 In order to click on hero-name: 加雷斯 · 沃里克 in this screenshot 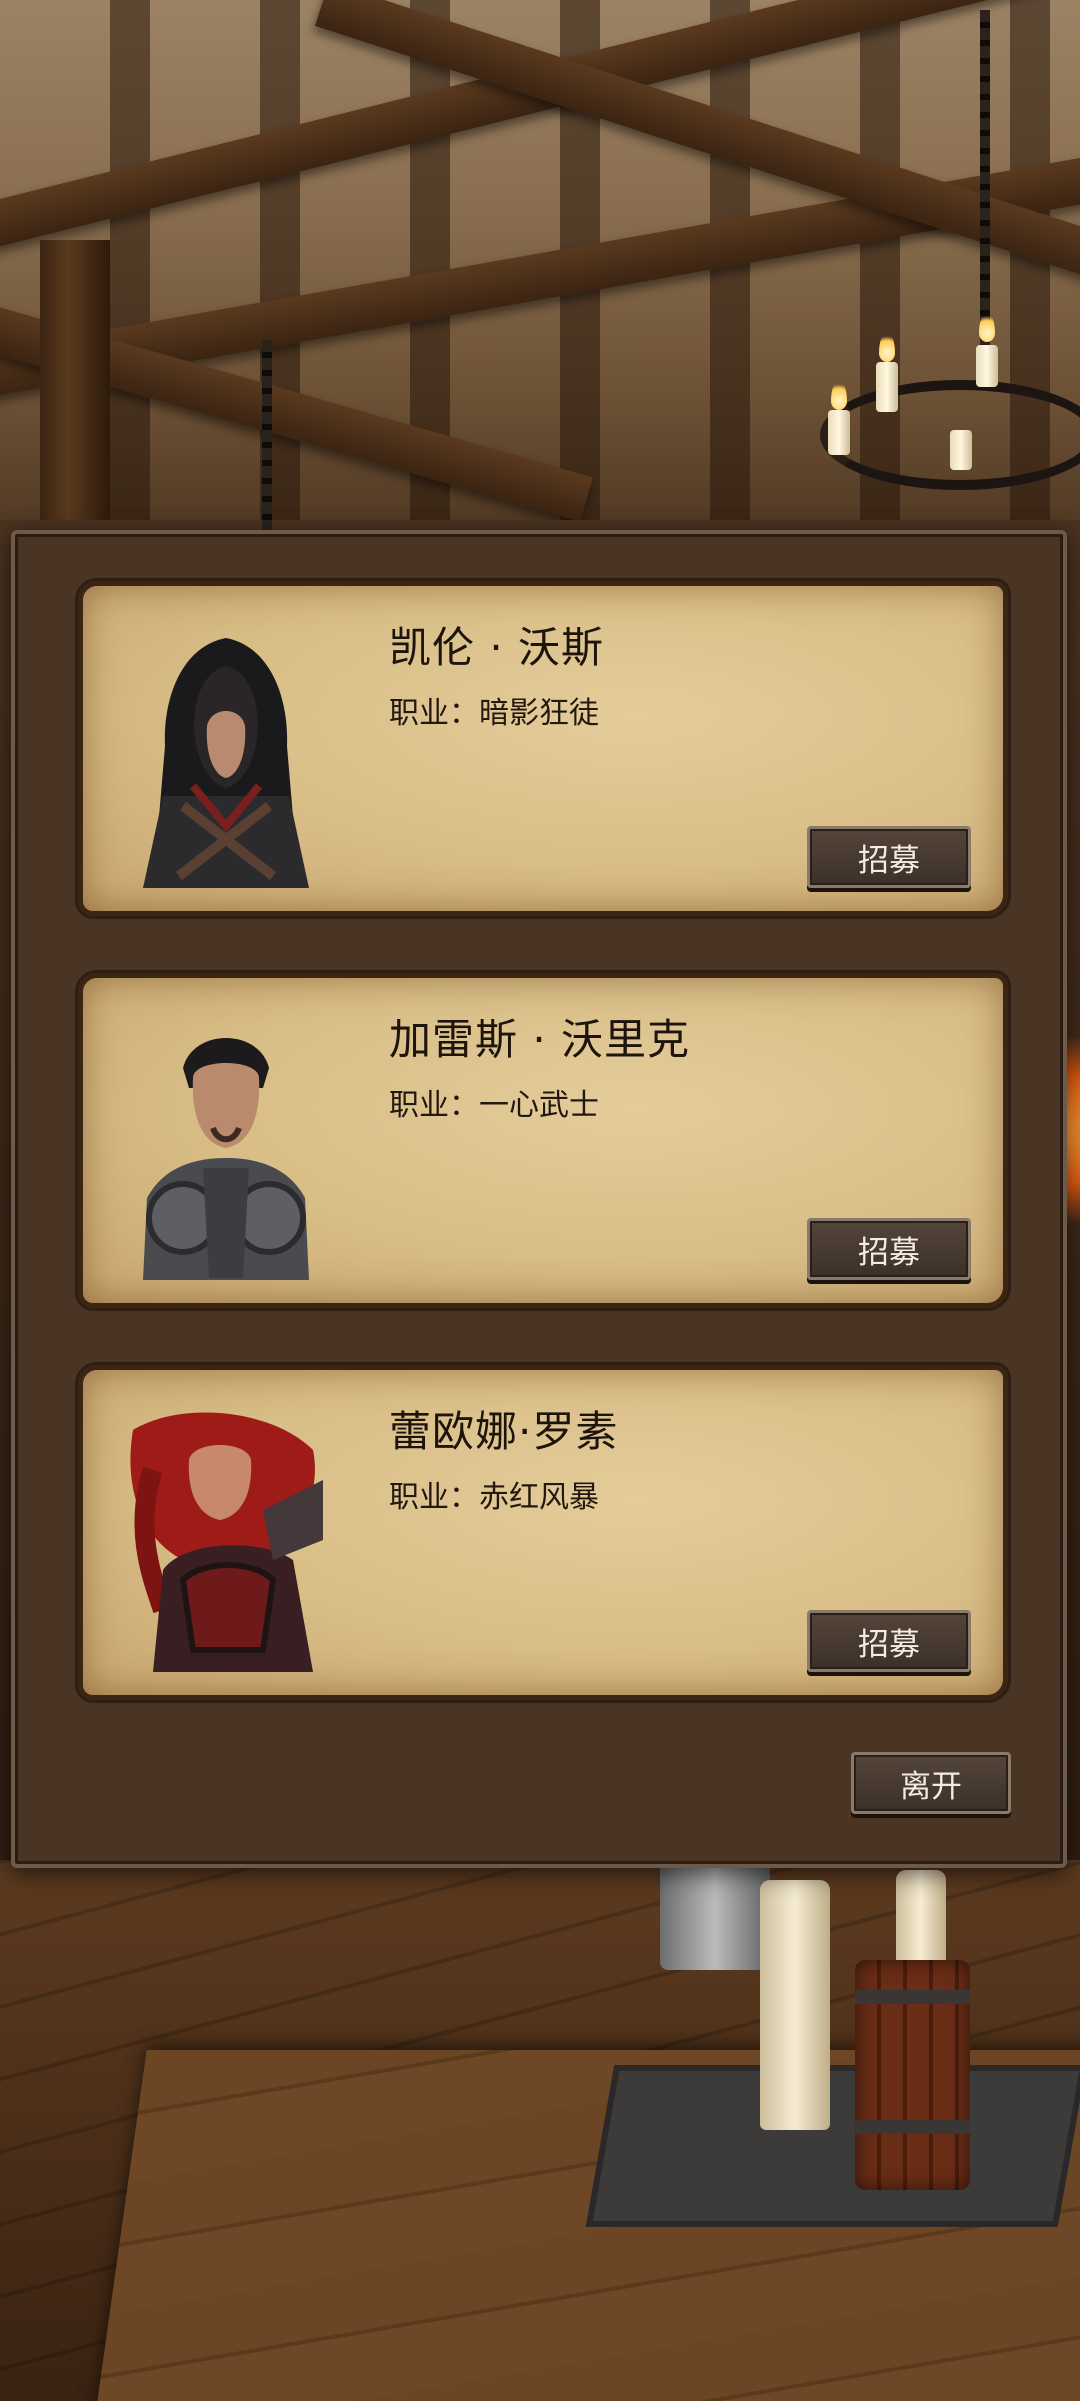, I will do `click(540, 1039)`.